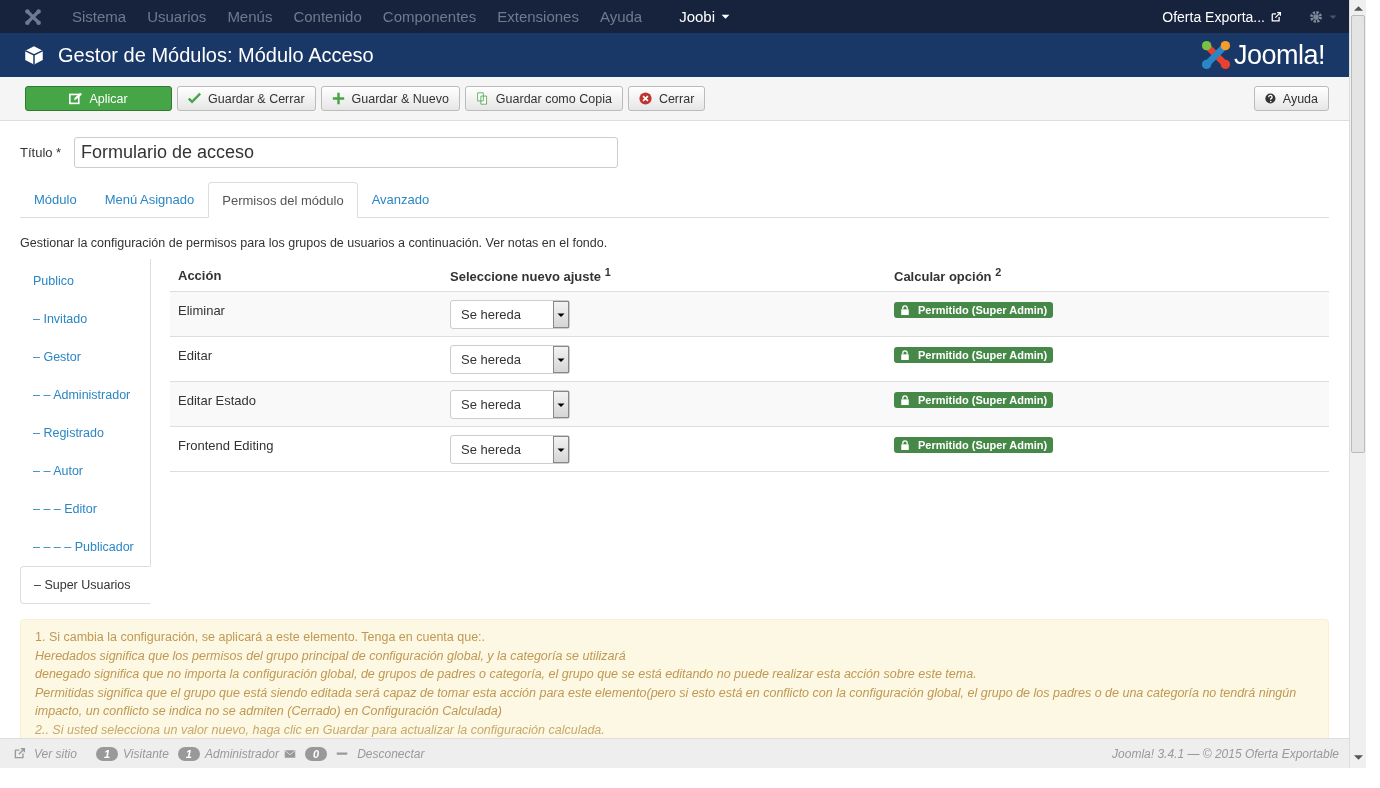 Image resolution: width=1380 pixels, height=788 pixels. I want to click on save-copy-button: Guardar como Copia, so click(543, 98).